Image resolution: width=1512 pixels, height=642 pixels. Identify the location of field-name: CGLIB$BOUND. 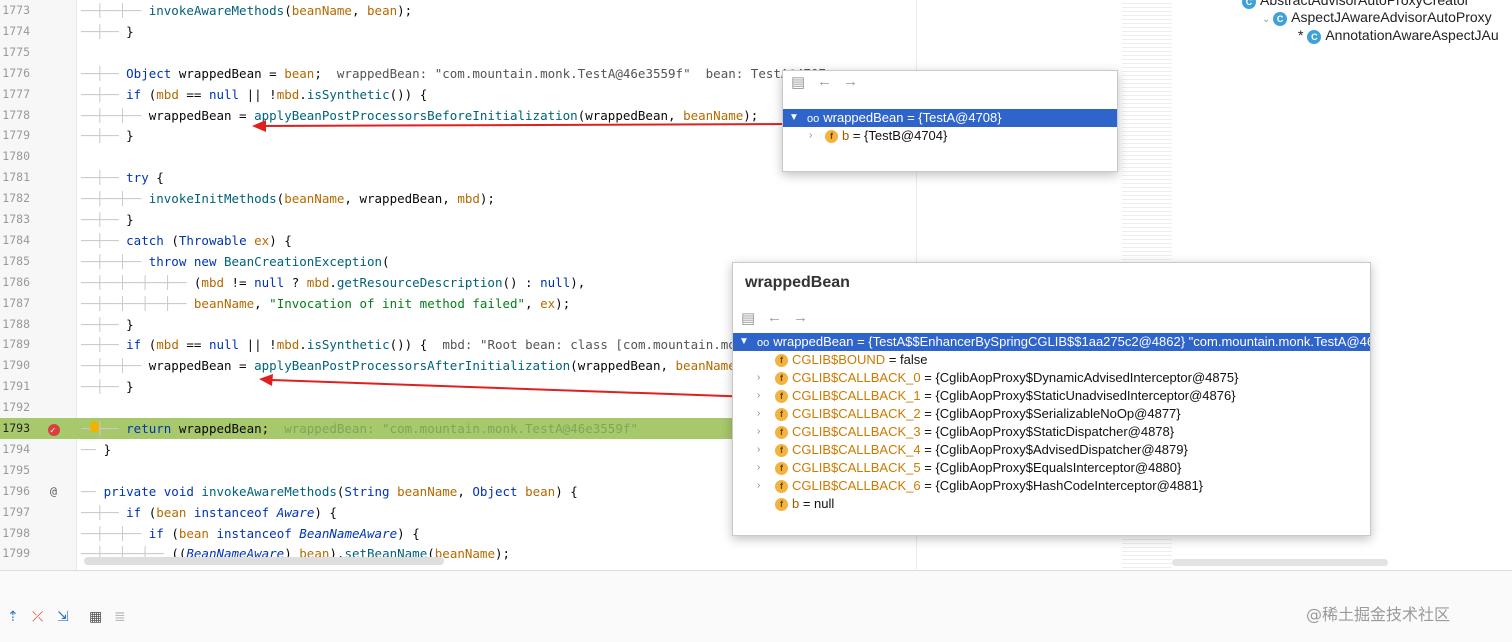
(839, 359).